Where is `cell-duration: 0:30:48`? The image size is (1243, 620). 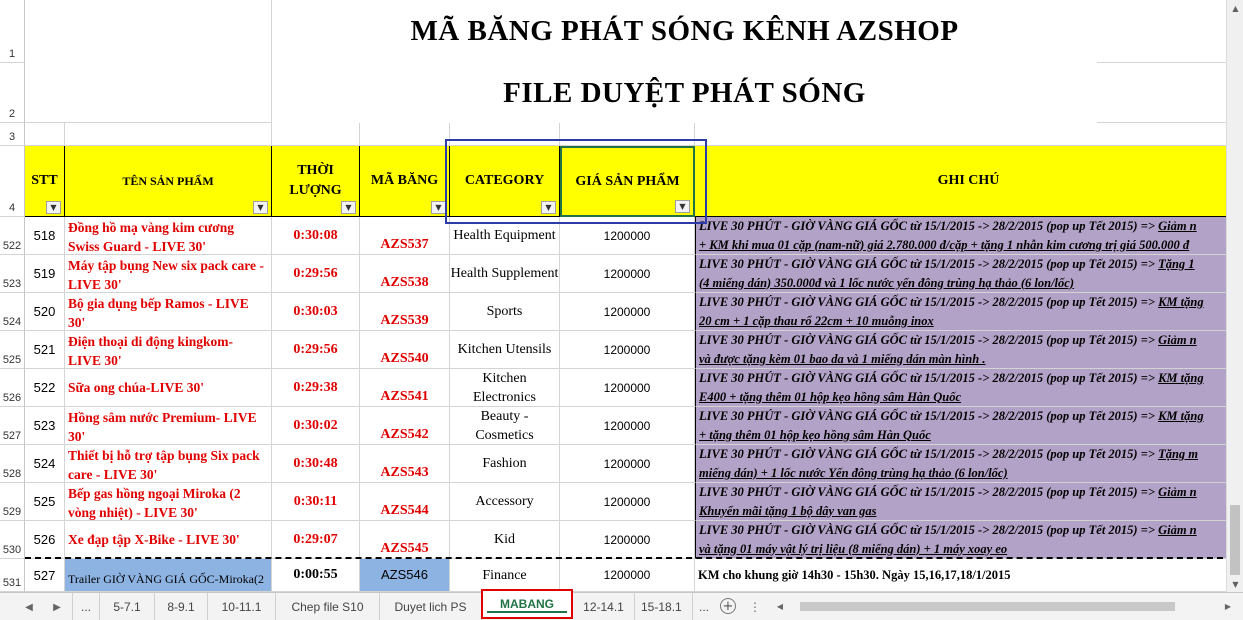 cell-duration: 0:30:48 is located at coordinates (316, 464).